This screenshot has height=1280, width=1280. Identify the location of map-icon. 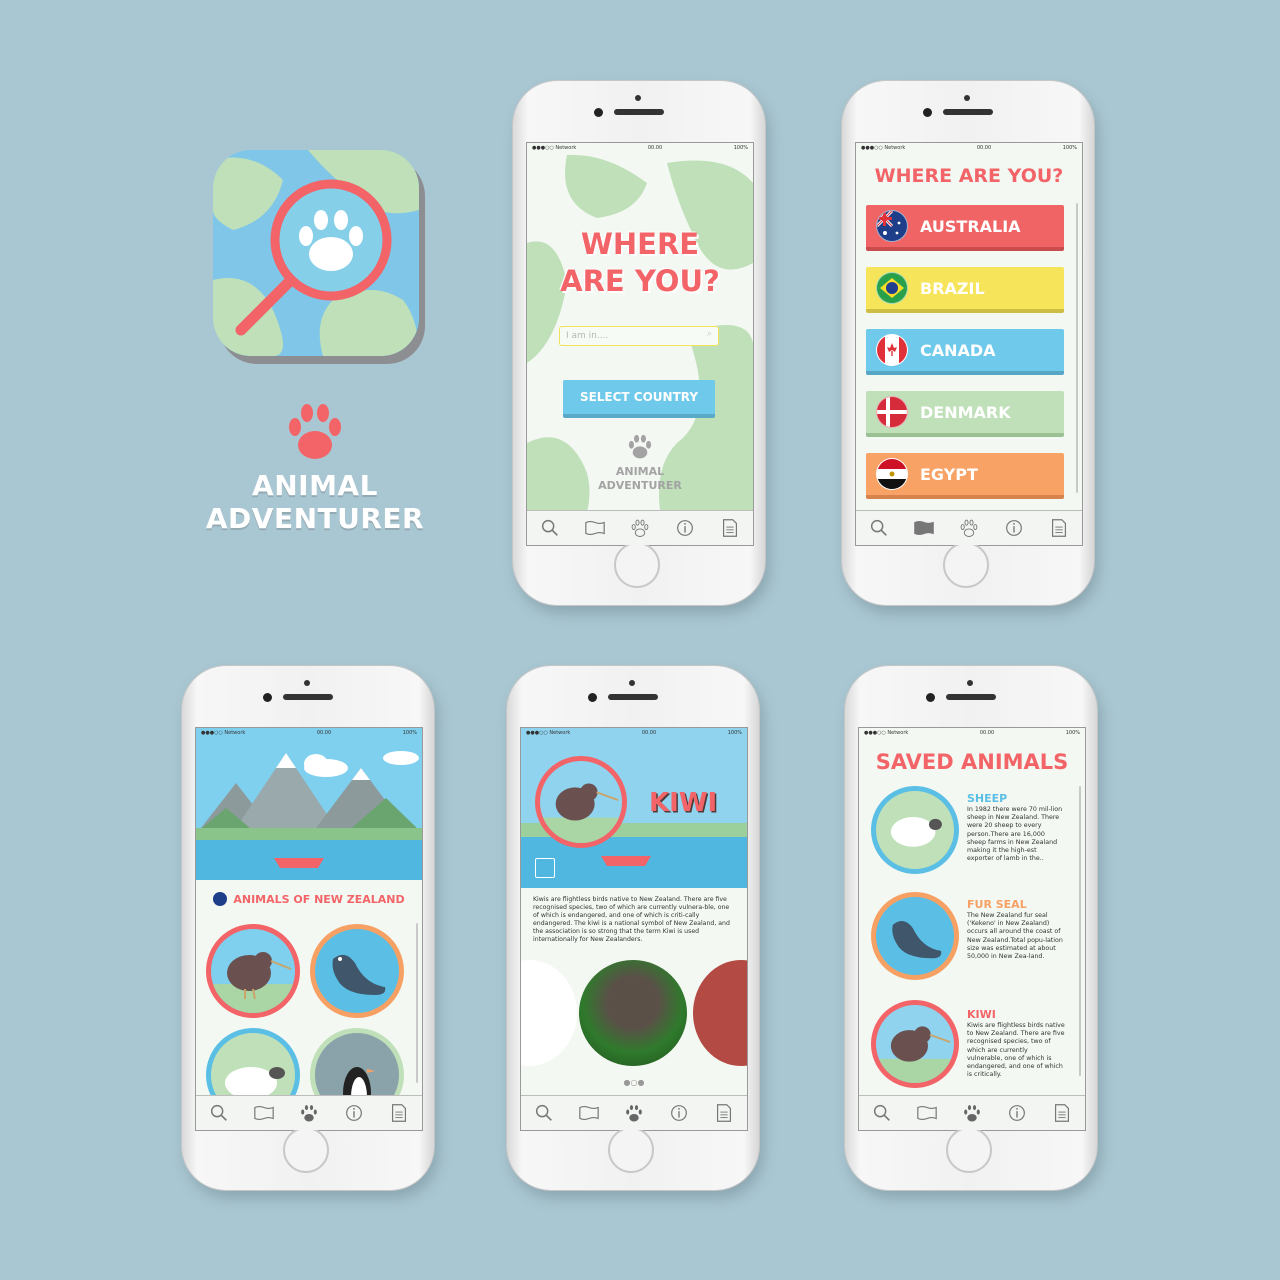
(589, 1113).